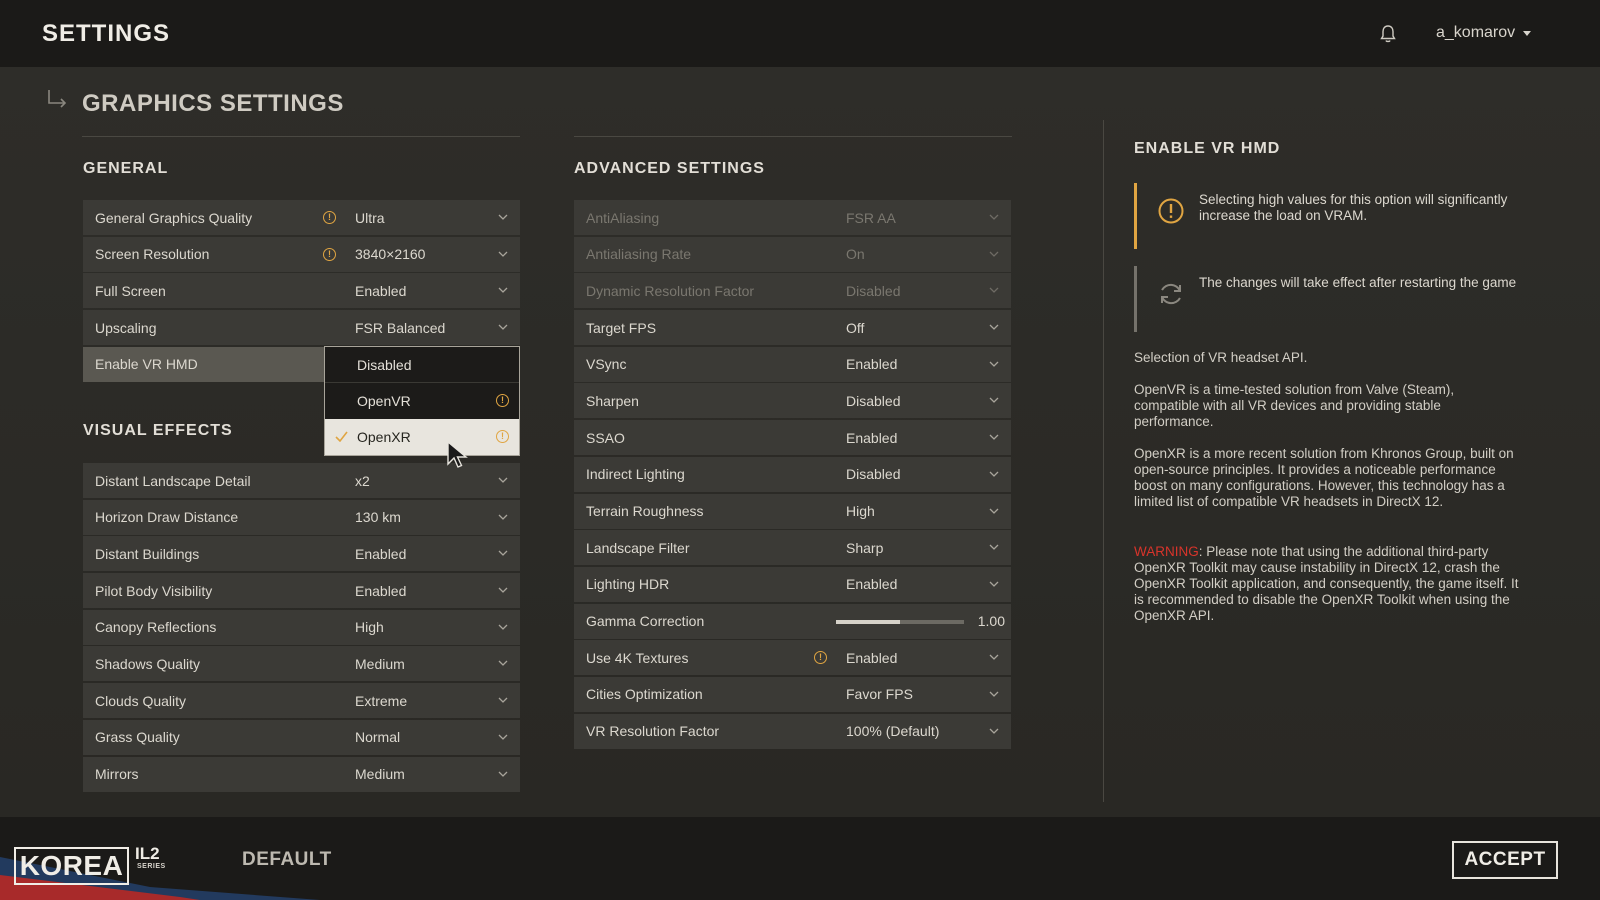 The width and height of the screenshot is (1600, 900). What do you see at coordinates (147, 853) in the screenshot?
I see `series-logo: IL2` at bounding box center [147, 853].